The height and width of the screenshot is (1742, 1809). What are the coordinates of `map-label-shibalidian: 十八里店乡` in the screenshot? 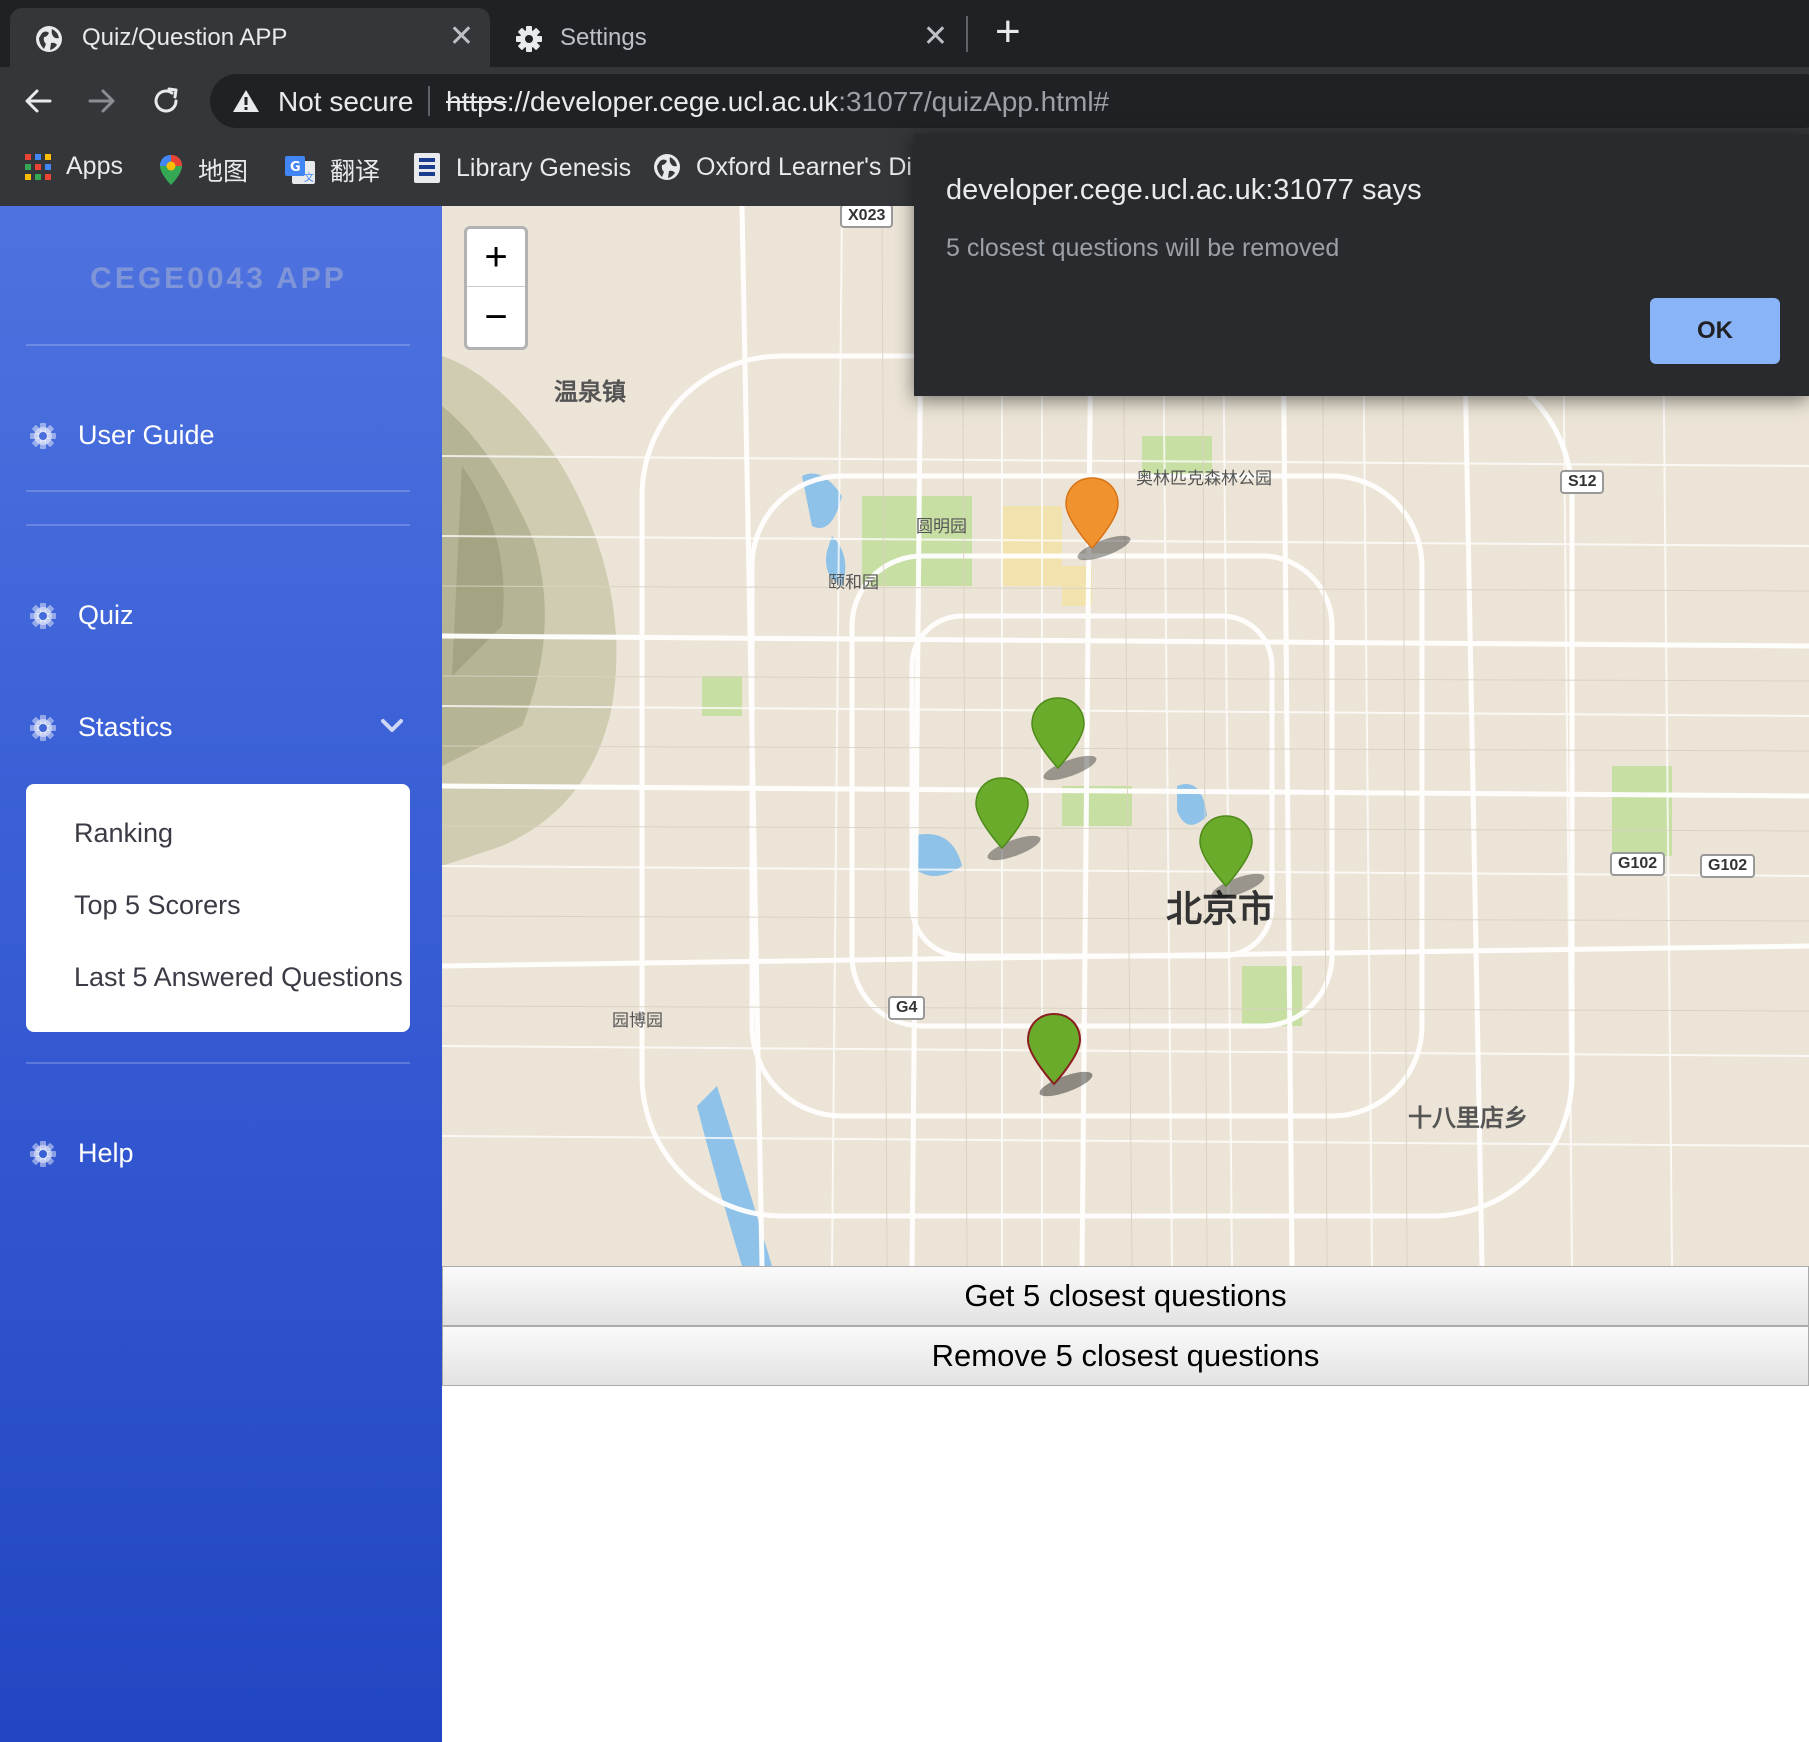 It's located at (1468, 1118).